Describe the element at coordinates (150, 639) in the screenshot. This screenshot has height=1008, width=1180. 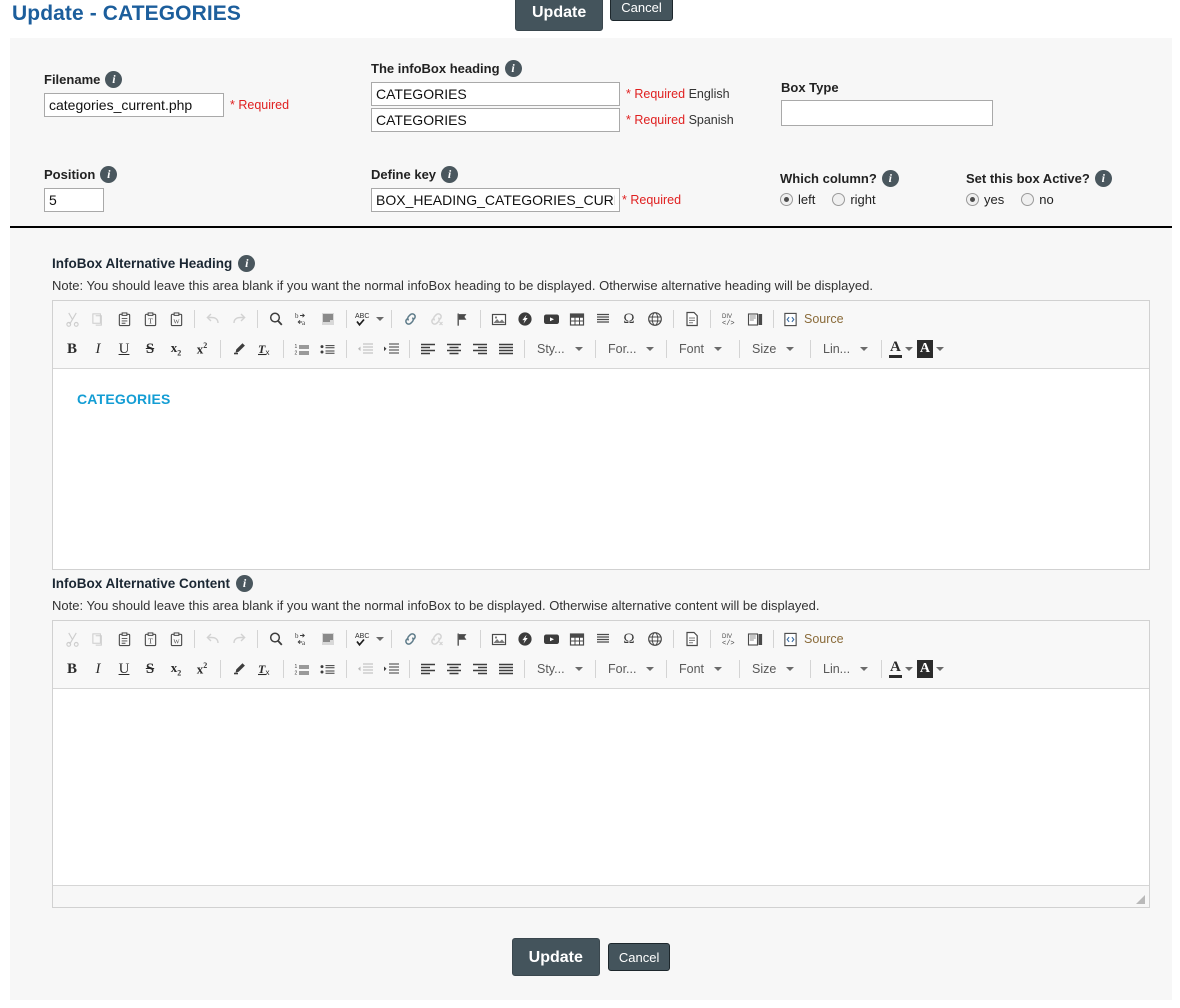
I see `paste-text-icon: T` at that location.